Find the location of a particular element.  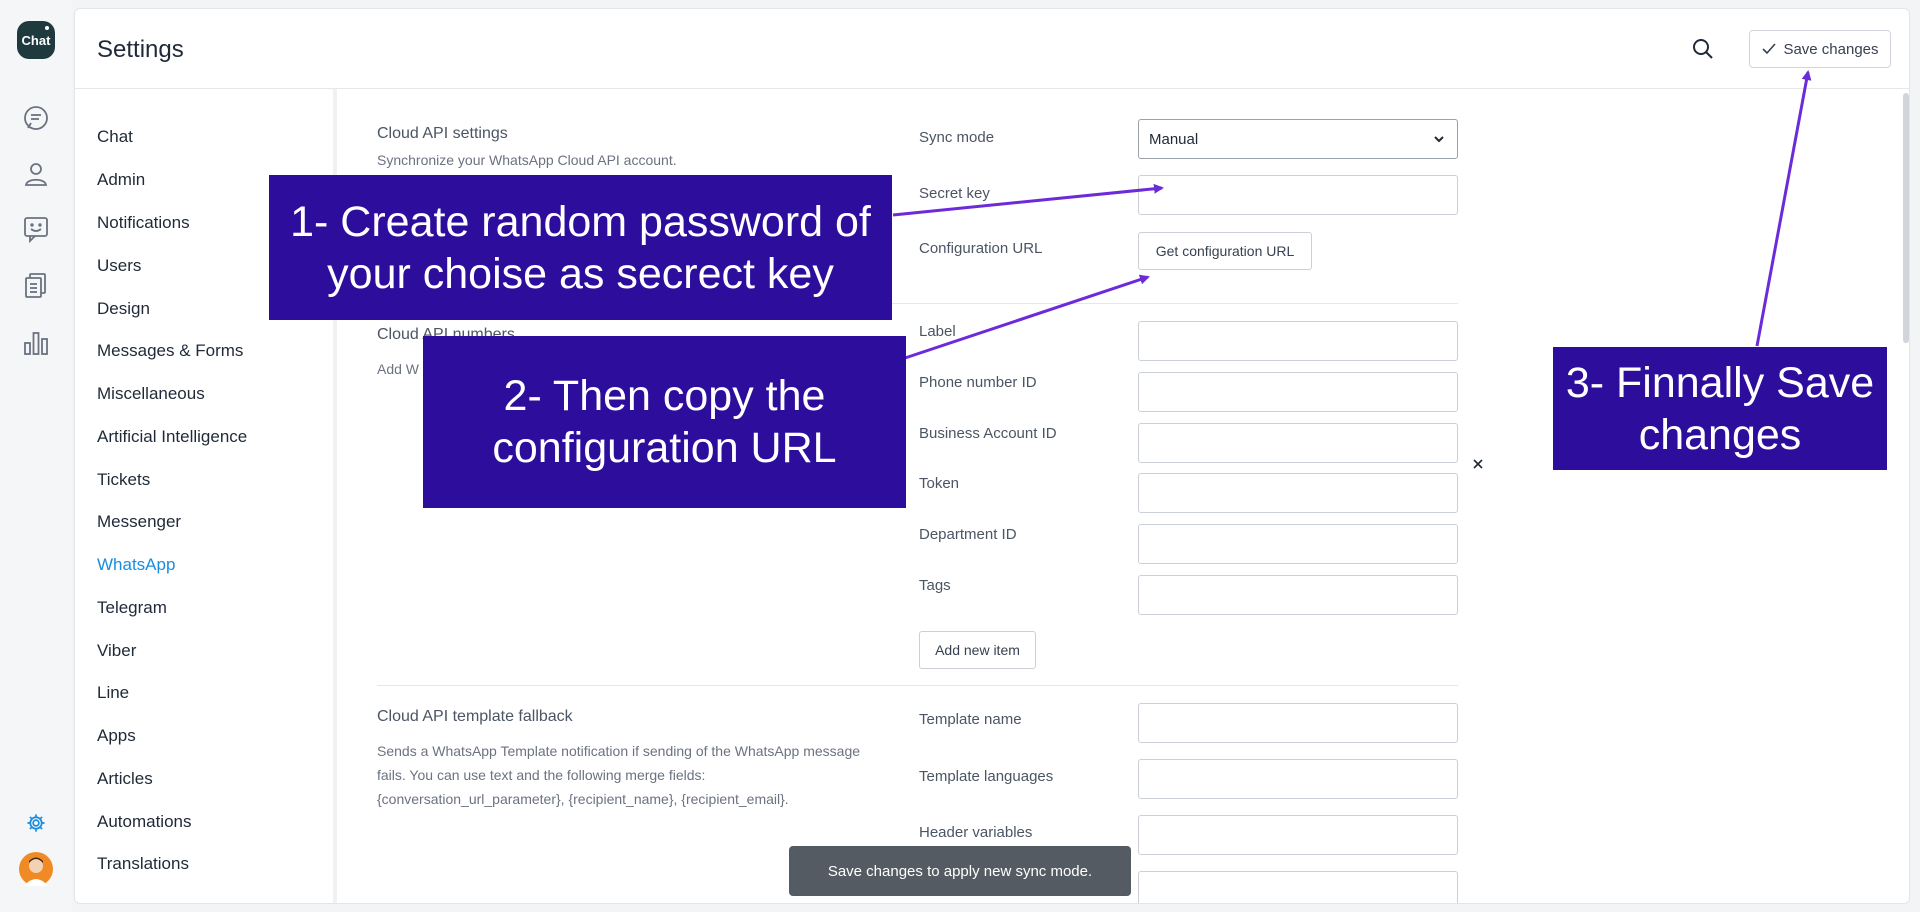

annotation-step-2: 2- Then copy the configuration URL is located at coordinates (664, 422).